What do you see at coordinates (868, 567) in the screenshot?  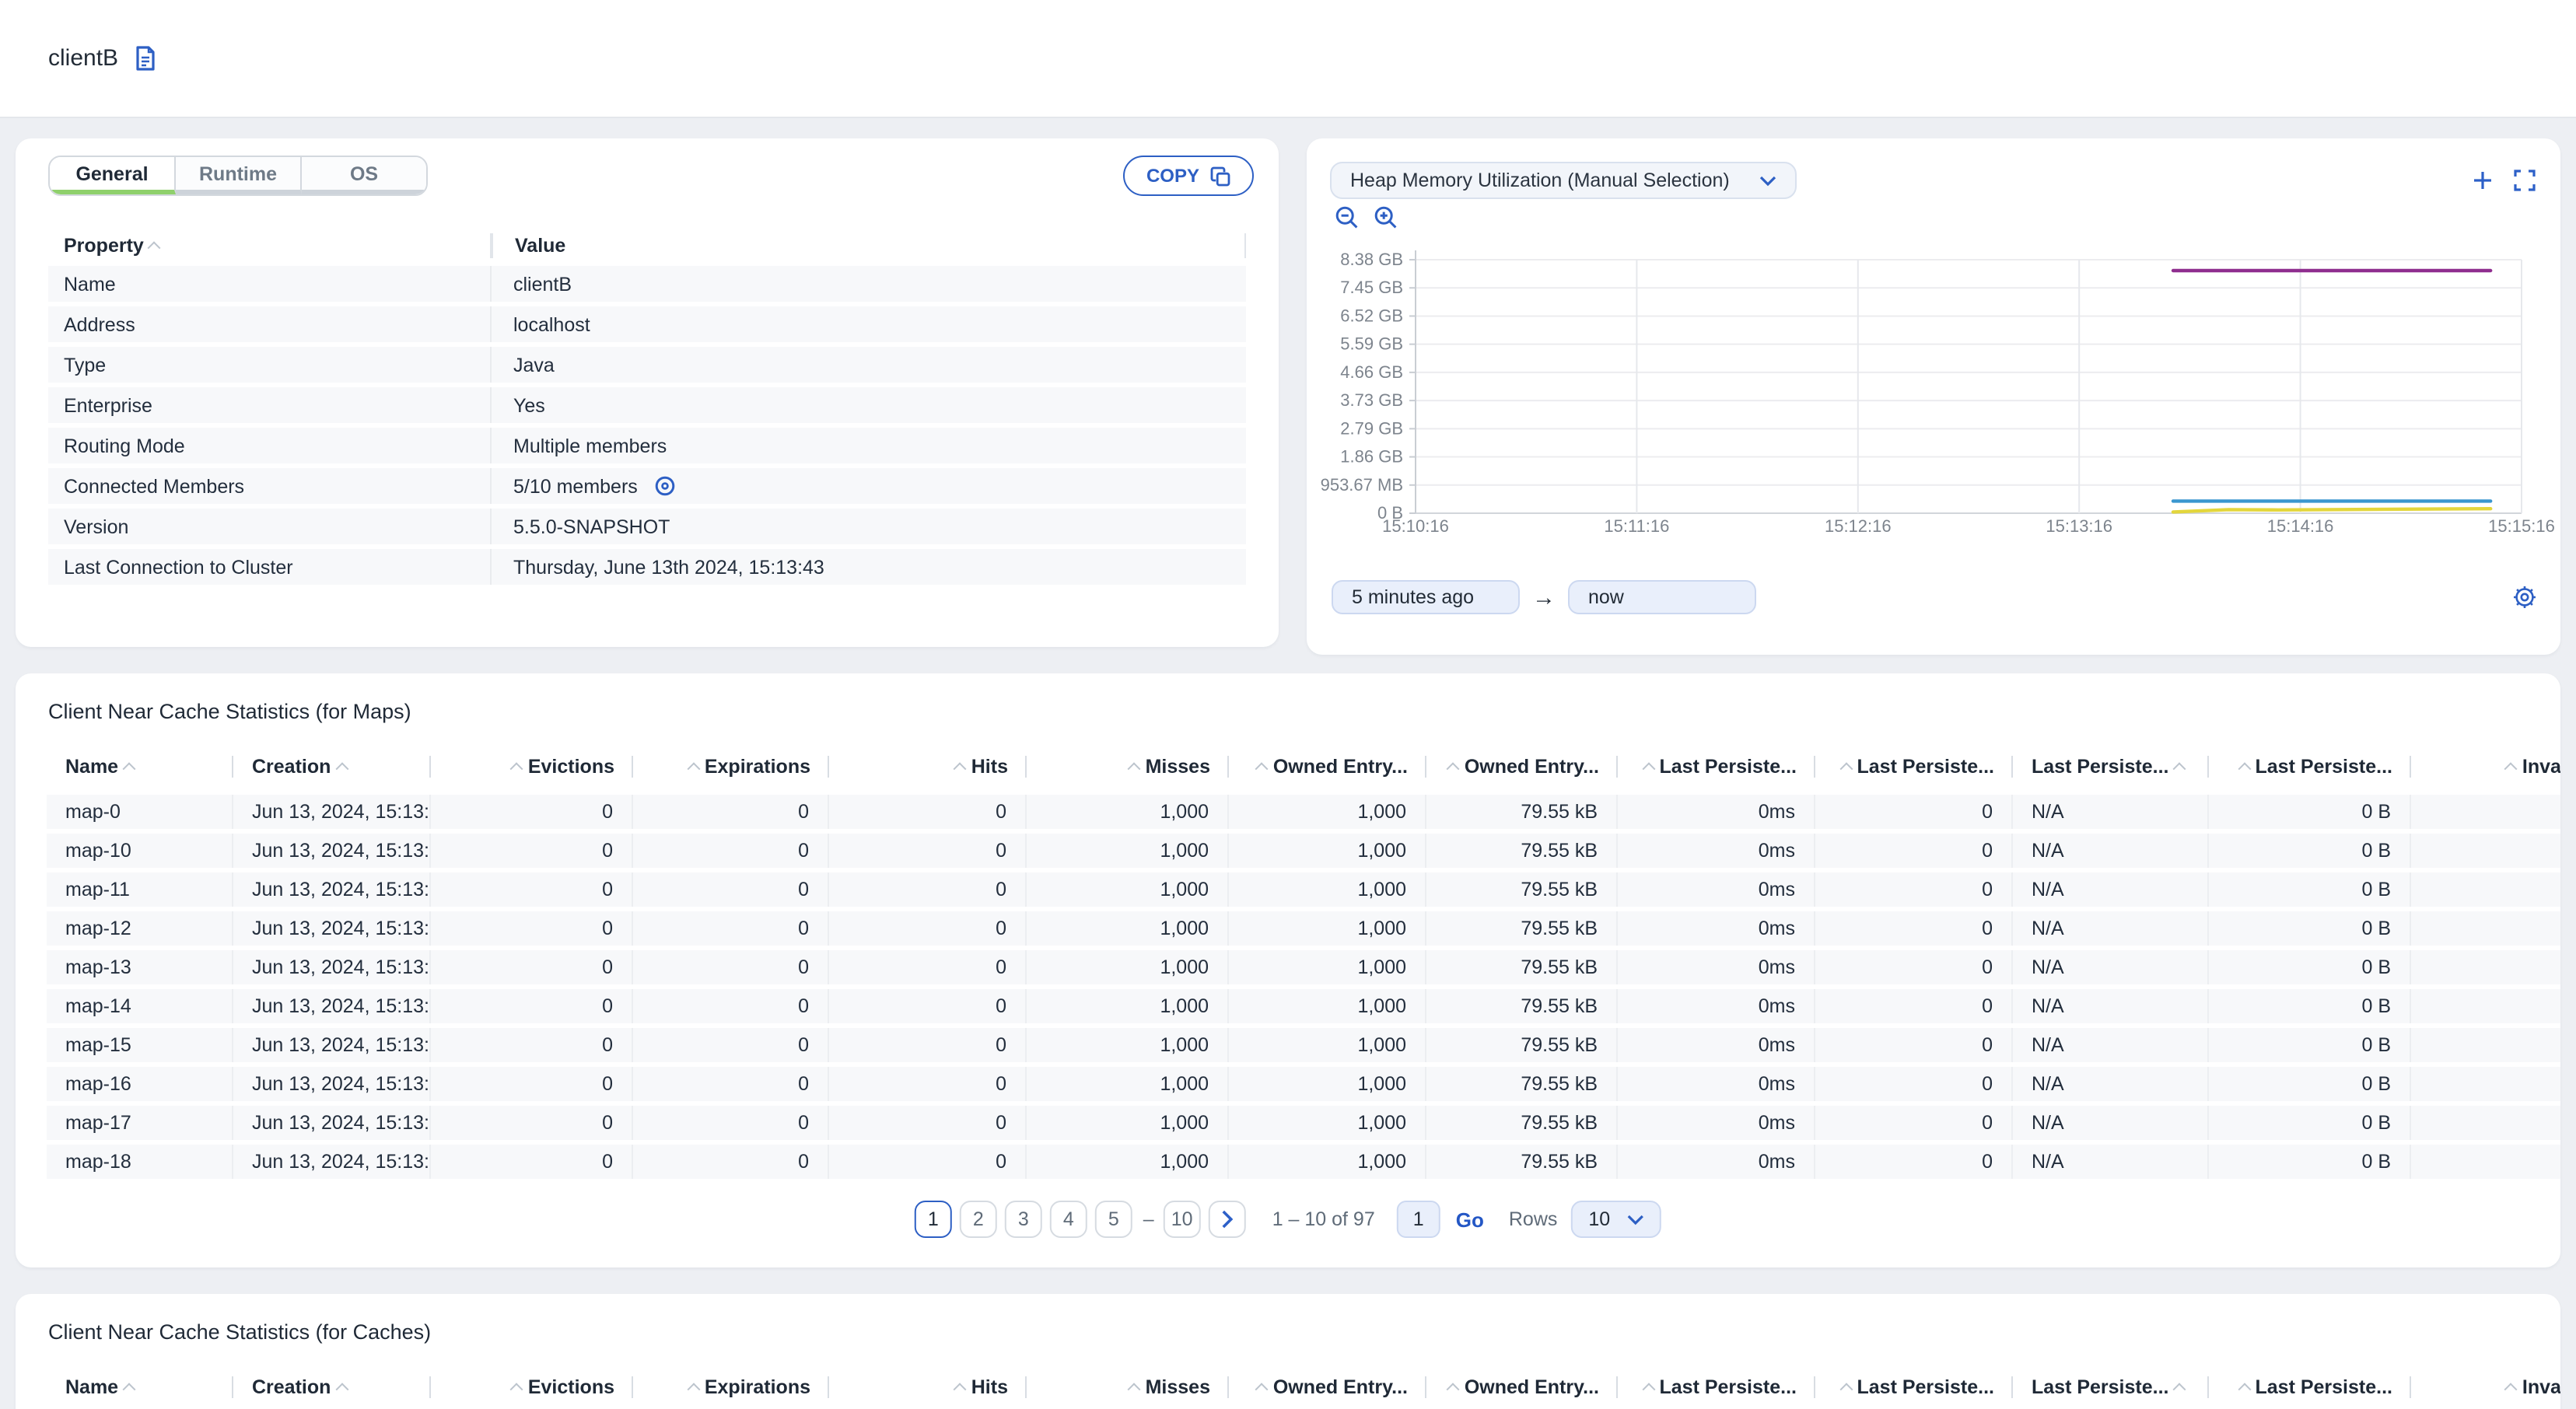 I see `value-cell: Thursday, June 13th 2024, 15:13:43` at bounding box center [868, 567].